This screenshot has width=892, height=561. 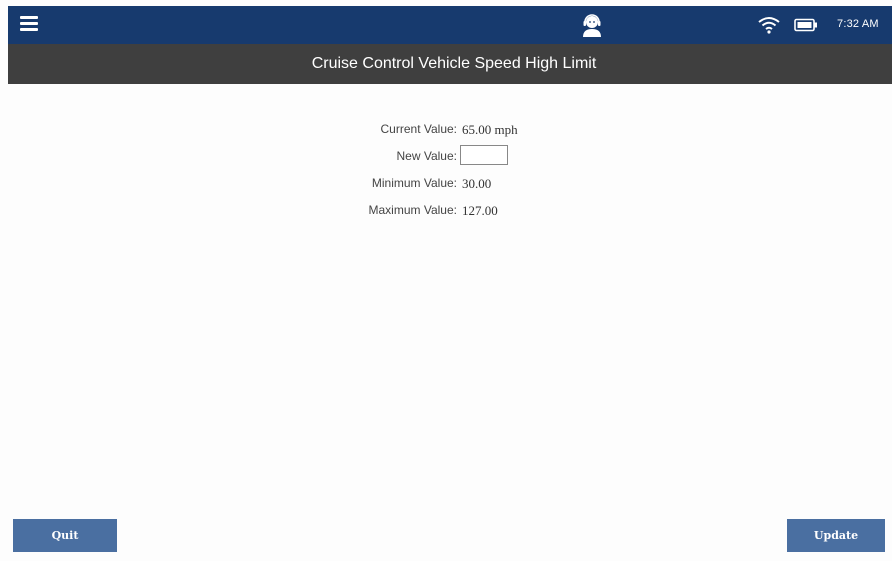 What do you see at coordinates (454, 63) in the screenshot?
I see `page-title: Cruise Control Vehicle Speed High Limit` at bounding box center [454, 63].